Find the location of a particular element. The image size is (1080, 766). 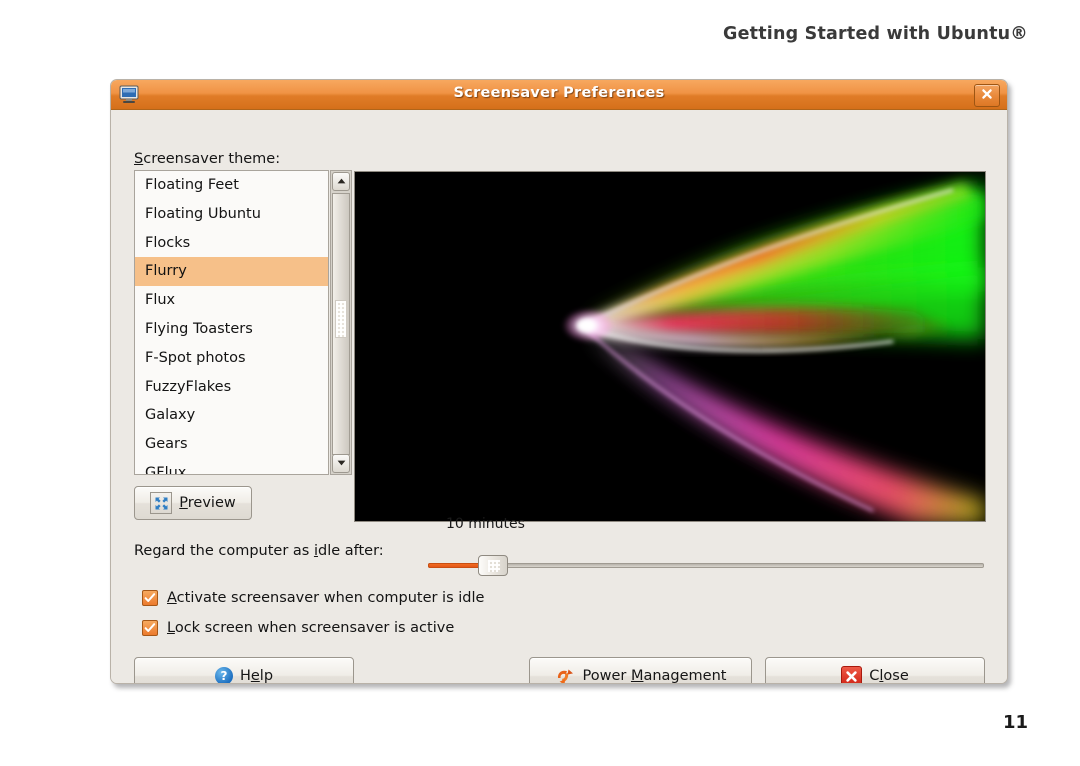

window-title: Screensaver Preferences is located at coordinates (559, 93).